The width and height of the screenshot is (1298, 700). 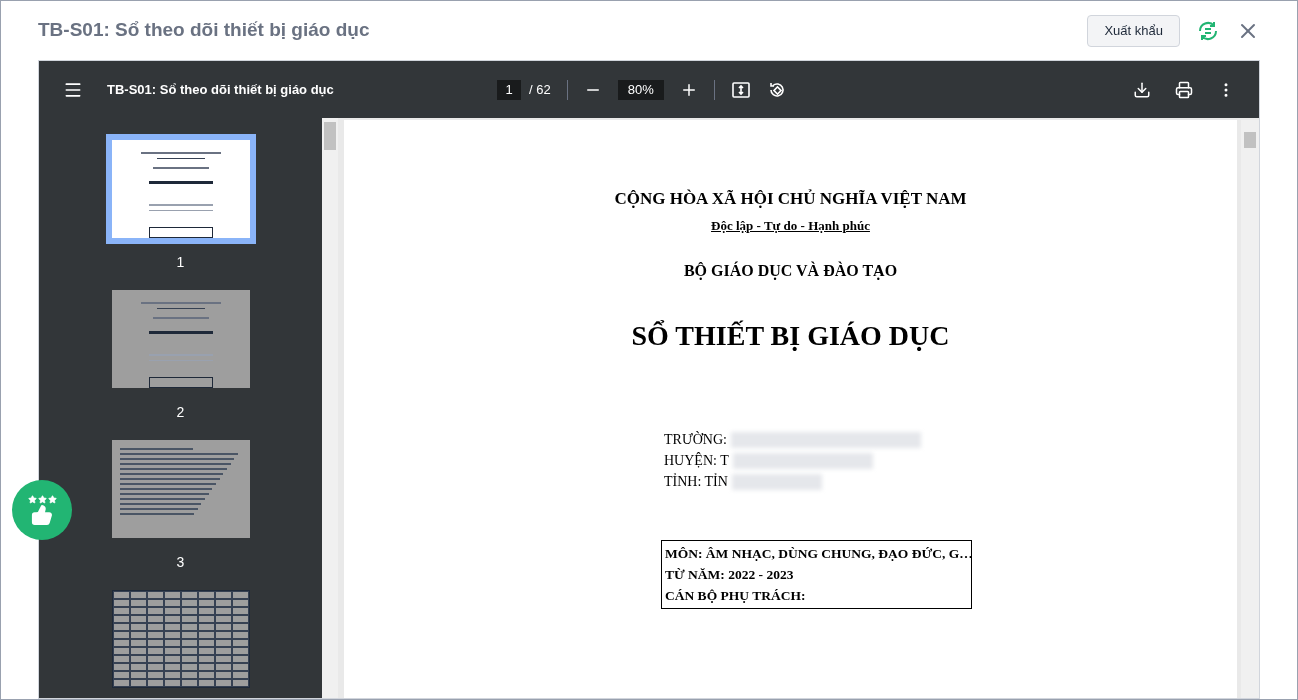 What do you see at coordinates (509, 89) in the screenshot?
I see `page-input: 1` at bounding box center [509, 89].